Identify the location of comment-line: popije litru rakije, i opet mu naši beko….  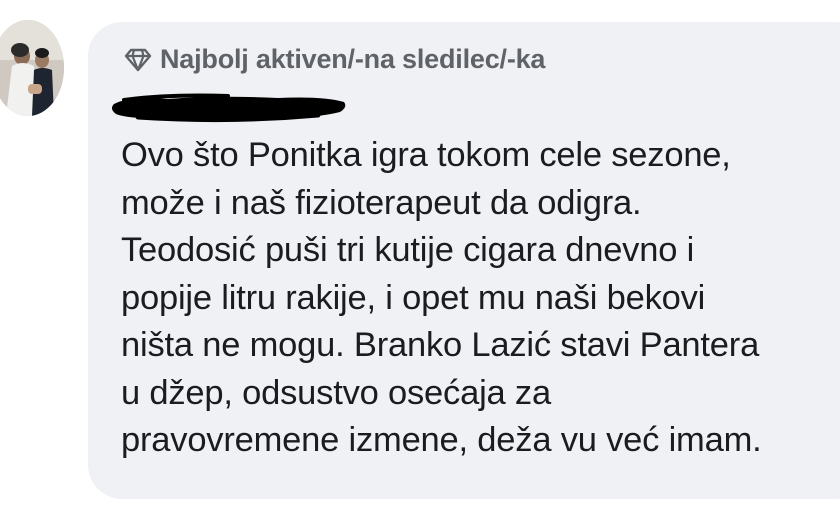
(413, 297).